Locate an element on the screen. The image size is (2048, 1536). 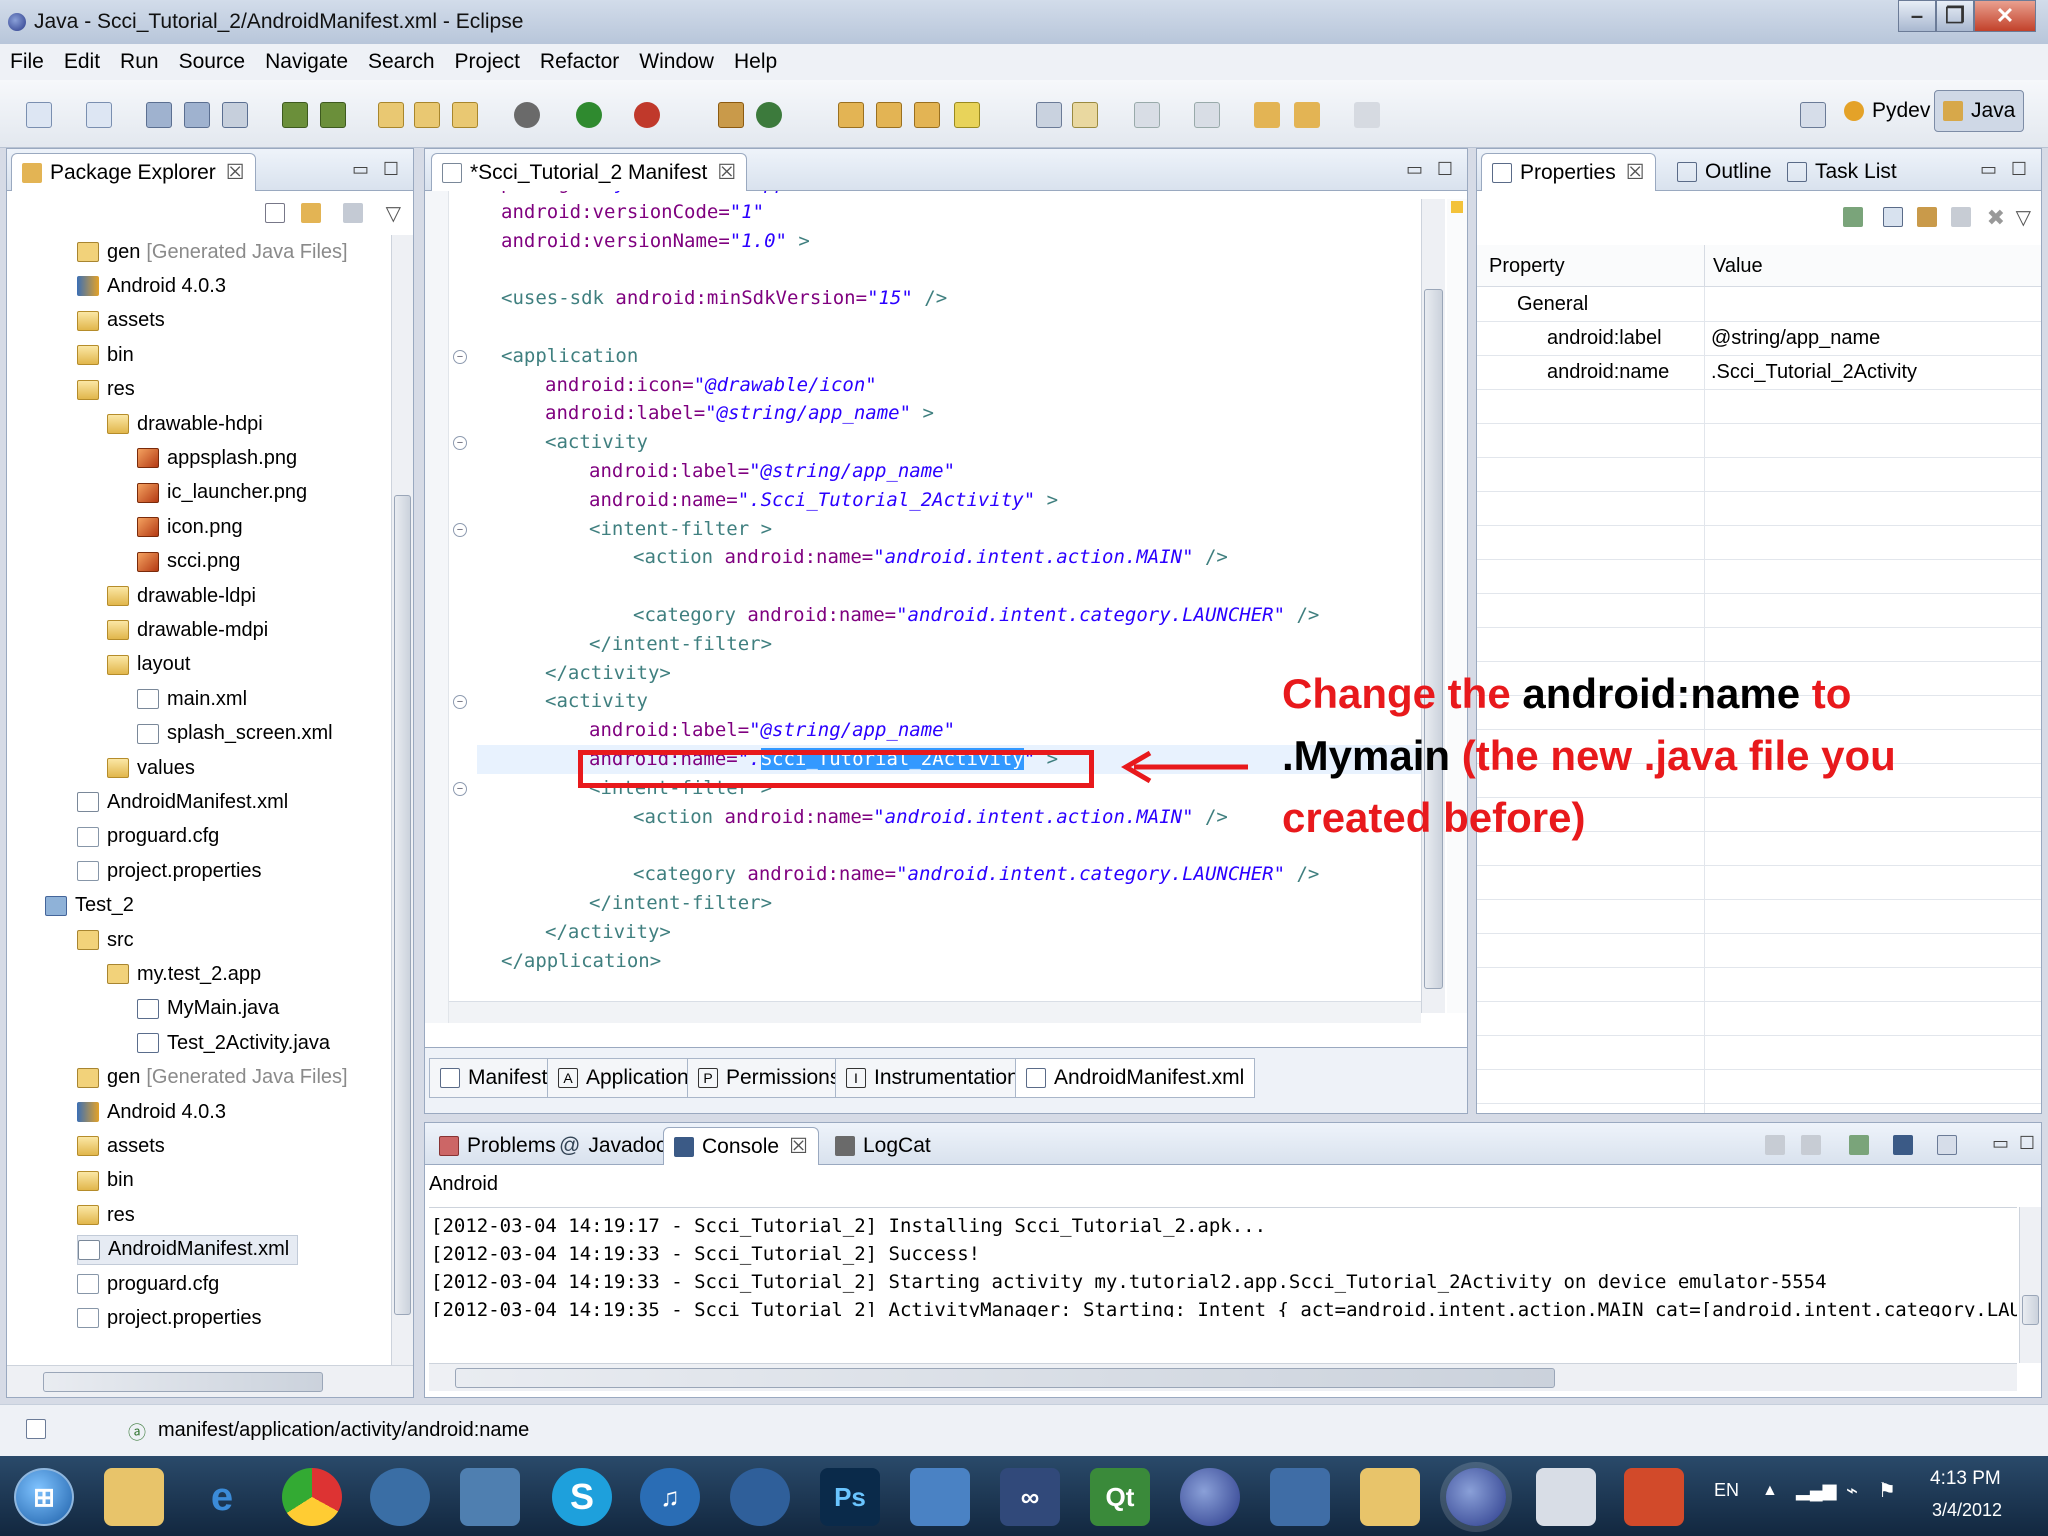
document-app-icon is located at coordinates (1566, 1497).